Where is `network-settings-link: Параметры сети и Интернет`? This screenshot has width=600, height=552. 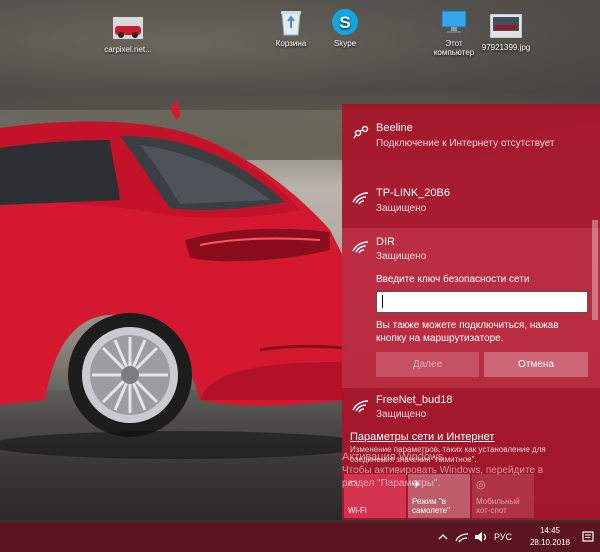
network-settings-link: Параметры сети и Интернет is located at coordinates (422, 437).